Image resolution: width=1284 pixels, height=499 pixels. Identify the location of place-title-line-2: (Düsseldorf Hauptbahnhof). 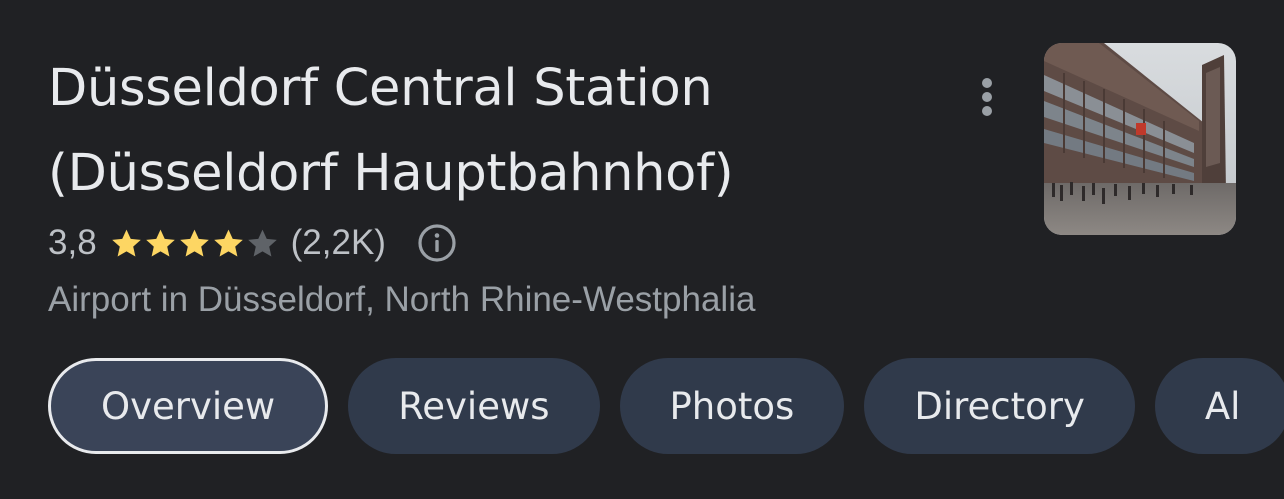
(391, 173).